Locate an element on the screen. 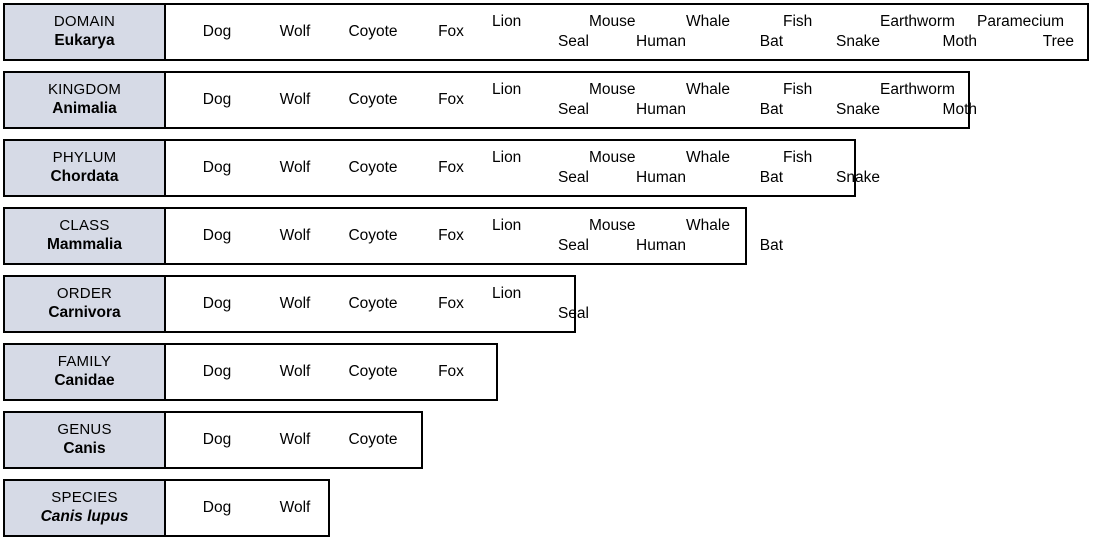 Image resolution: width=1117 pixels, height=538 pixels. taxonomy-row-species: SPECIES Canis lupus Dog Wolf is located at coordinates (166, 508).